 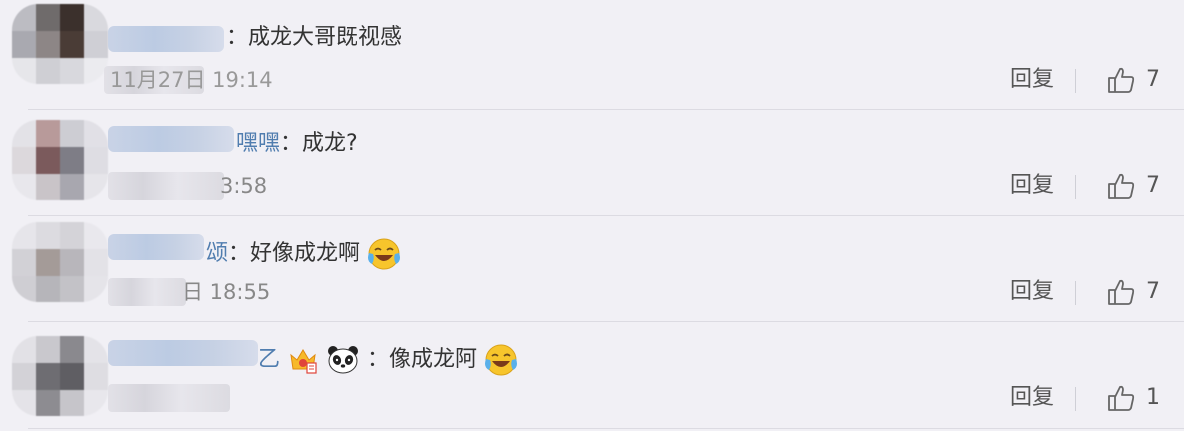 What do you see at coordinates (244, 186) in the screenshot?
I see `comment-time: 3:58` at bounding box center [244, 186].